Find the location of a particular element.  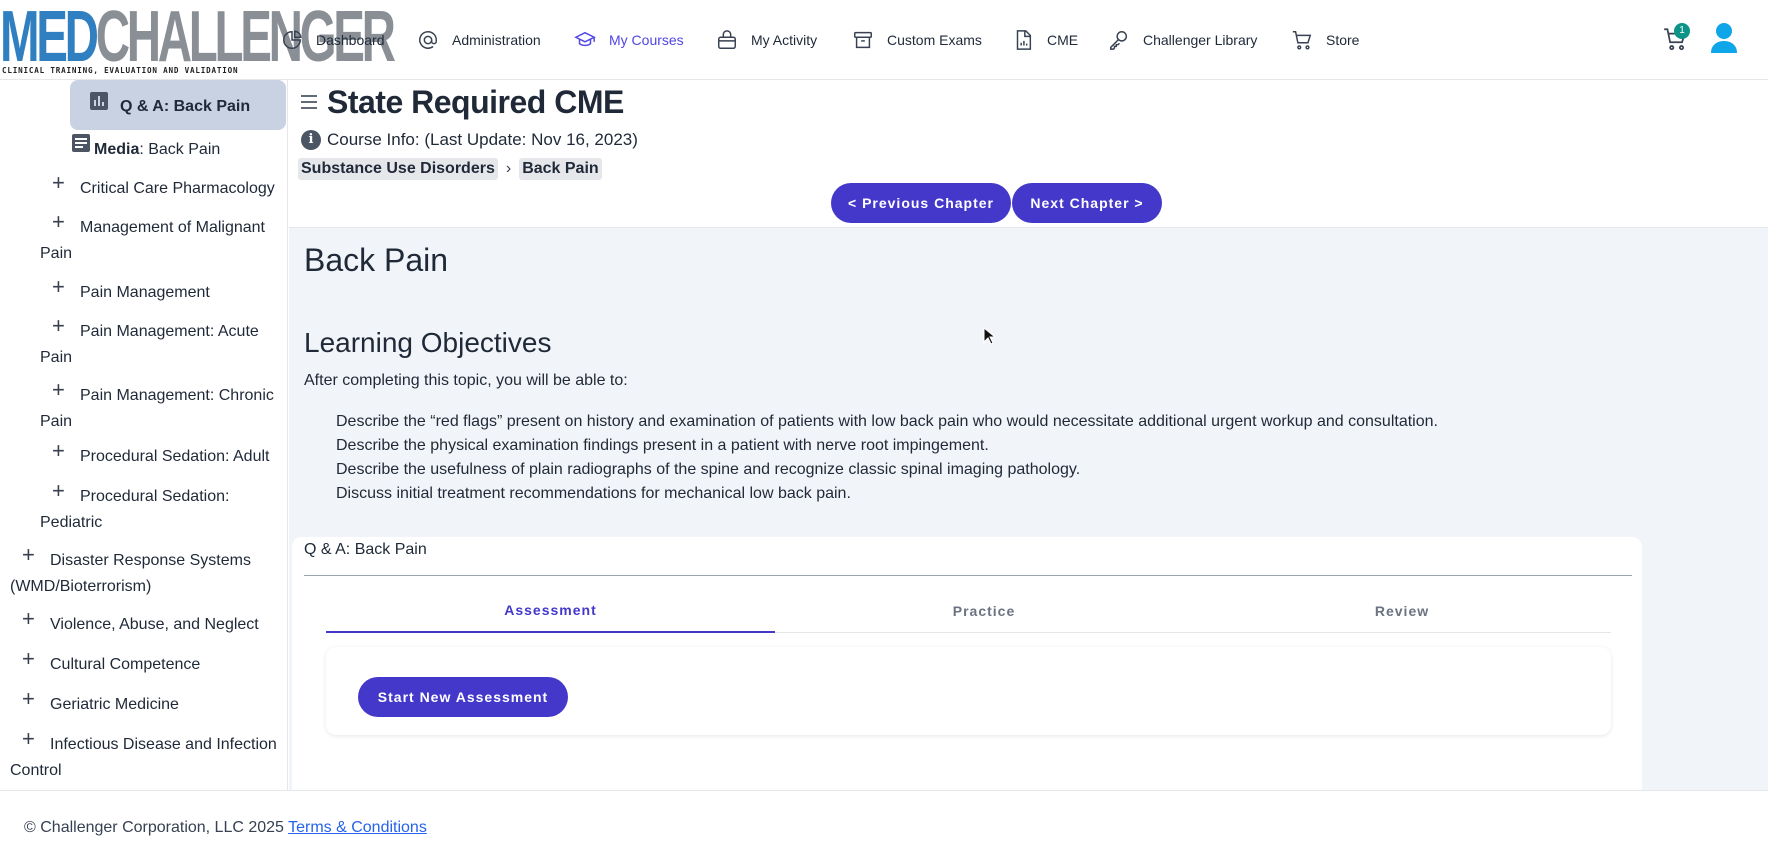

next-chapter-button: Next Chapter > is located at coordinates (1087, 203).